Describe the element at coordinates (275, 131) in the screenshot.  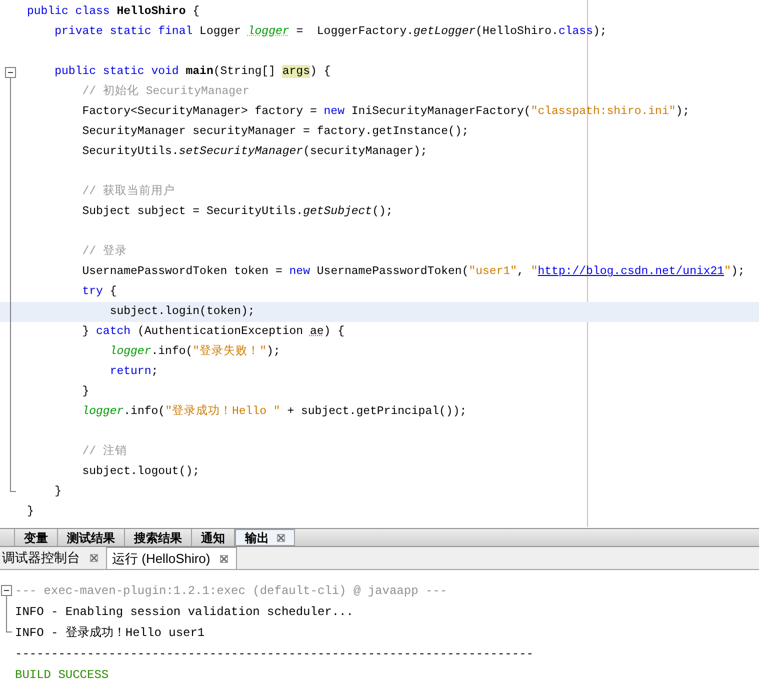
I see `code-text: SecurityManager securityManager = factory.getInstance();` at that location.